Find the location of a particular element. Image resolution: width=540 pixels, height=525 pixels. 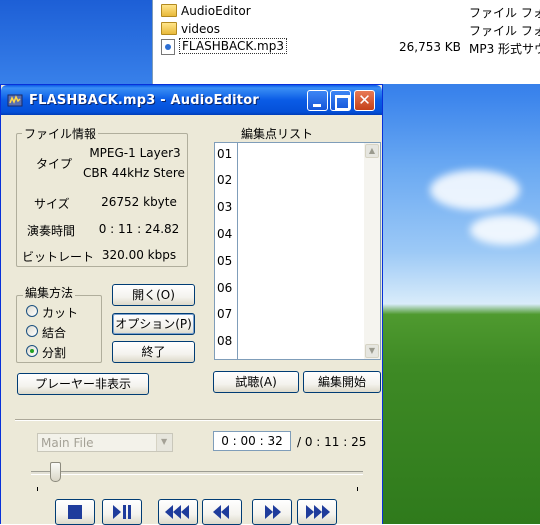

radio-cut: カット is located at coordinates (56, 311).